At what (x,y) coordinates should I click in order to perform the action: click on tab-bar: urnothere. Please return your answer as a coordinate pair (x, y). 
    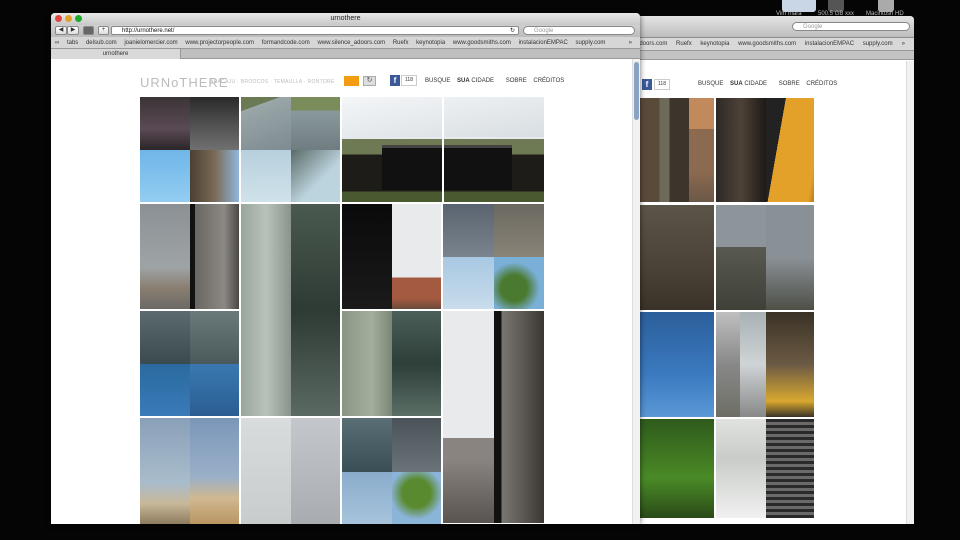
    Looking at the image, I should click on (345, 54).